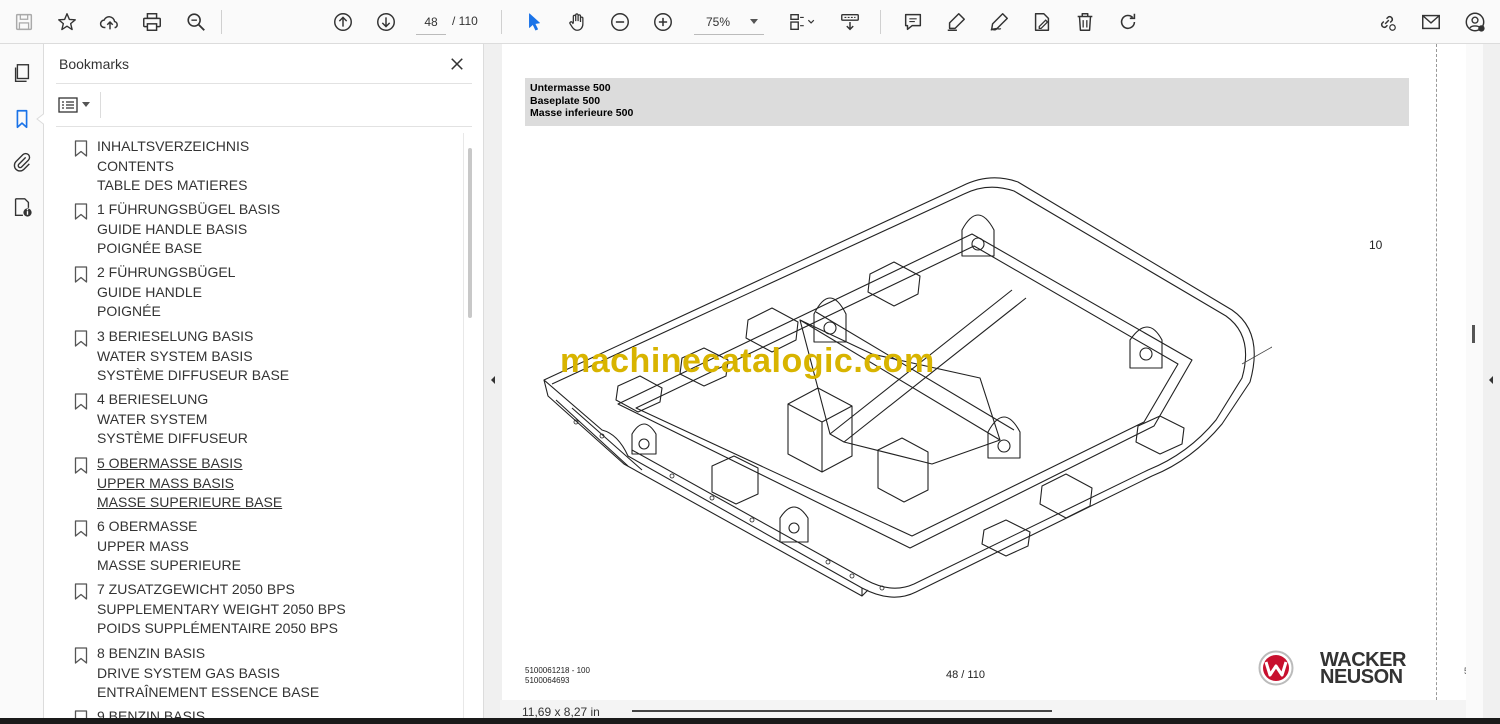  What do you see at coordinates (999, 22) in the screenshot?
I see `draw-icon` at bounding box center [999, 22].